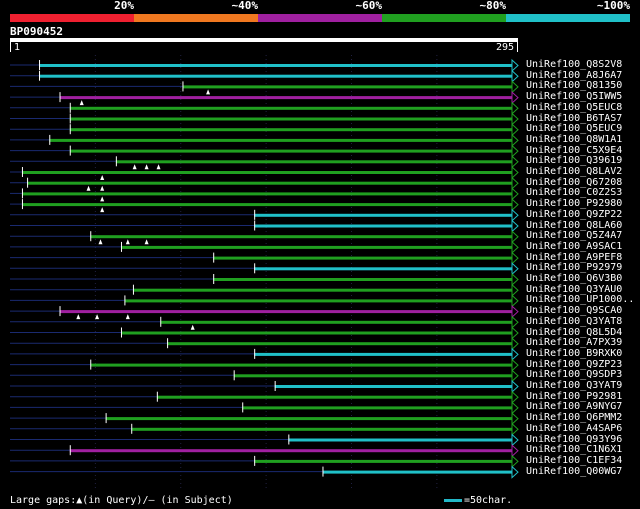 This screenshot has height=509, width=640. Describe the element at coordinates (574, 386) in the screenshot. I see `hit-label: UniRef100_Q3YAT9` at that location.